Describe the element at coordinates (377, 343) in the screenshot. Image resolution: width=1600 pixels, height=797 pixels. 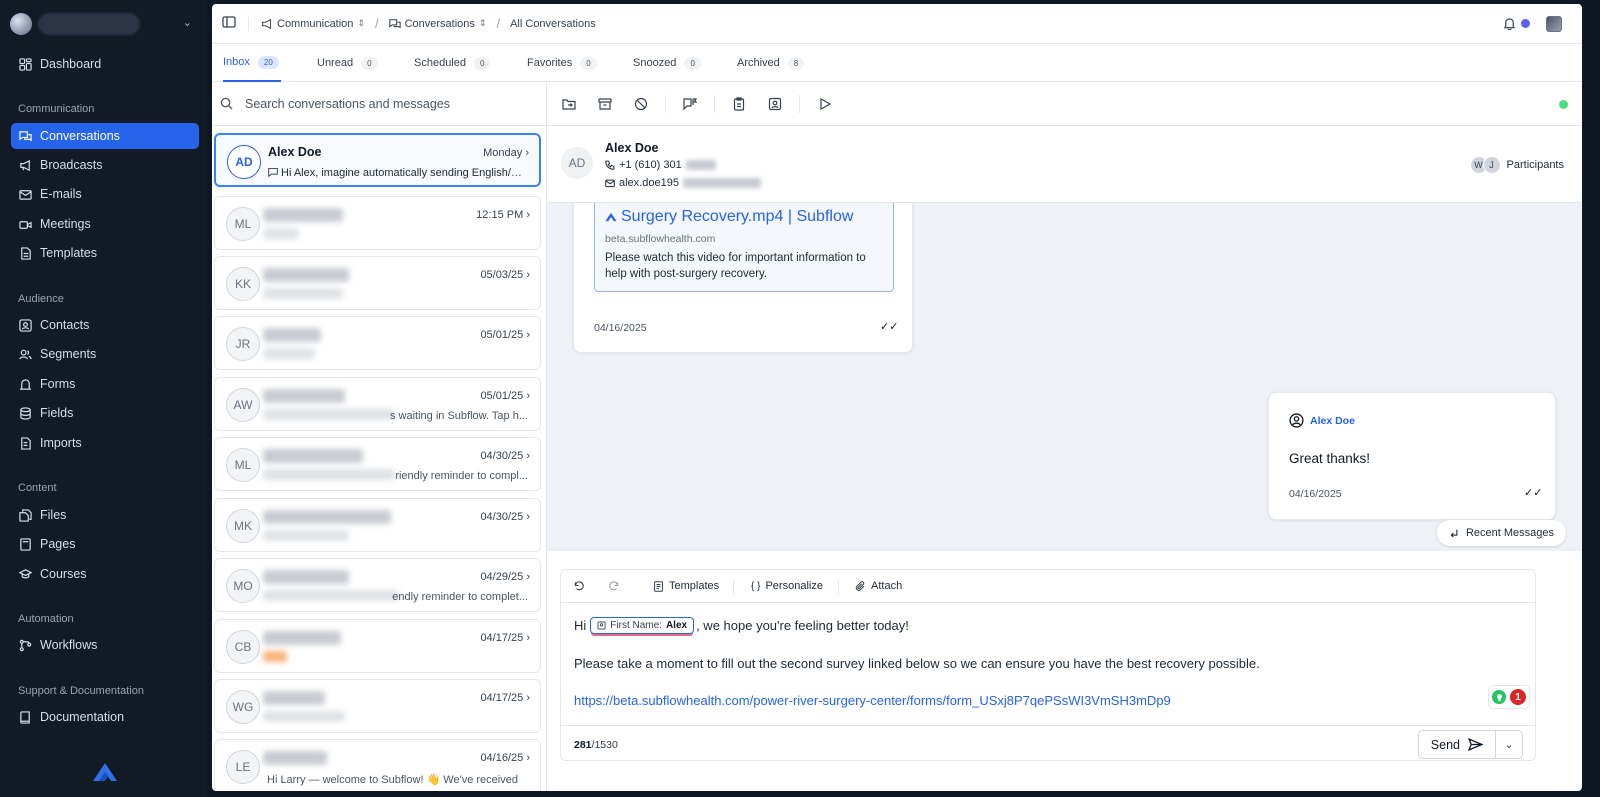
I see `conversation-item: JR 05/01/25 ›` at that location.